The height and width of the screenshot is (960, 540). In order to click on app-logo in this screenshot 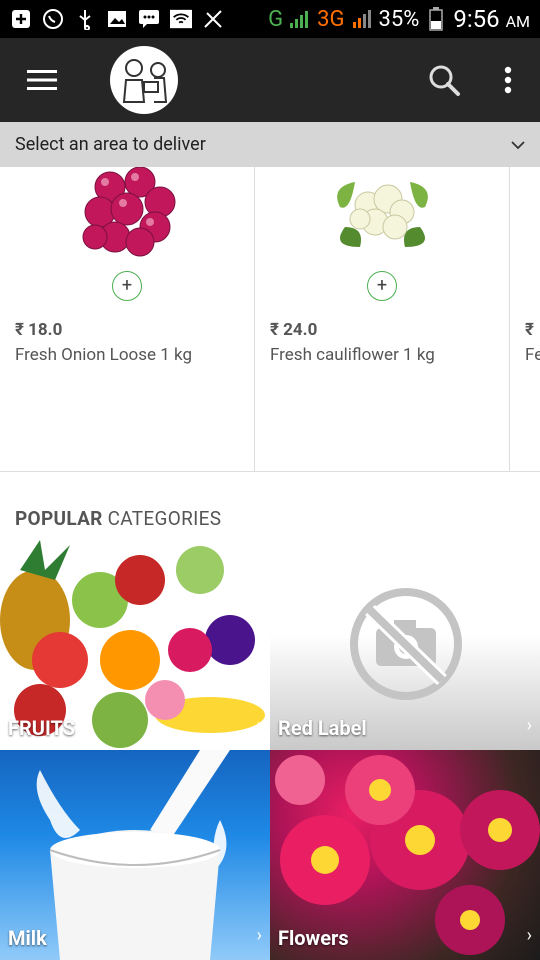, I will do `click(144, 80)`.